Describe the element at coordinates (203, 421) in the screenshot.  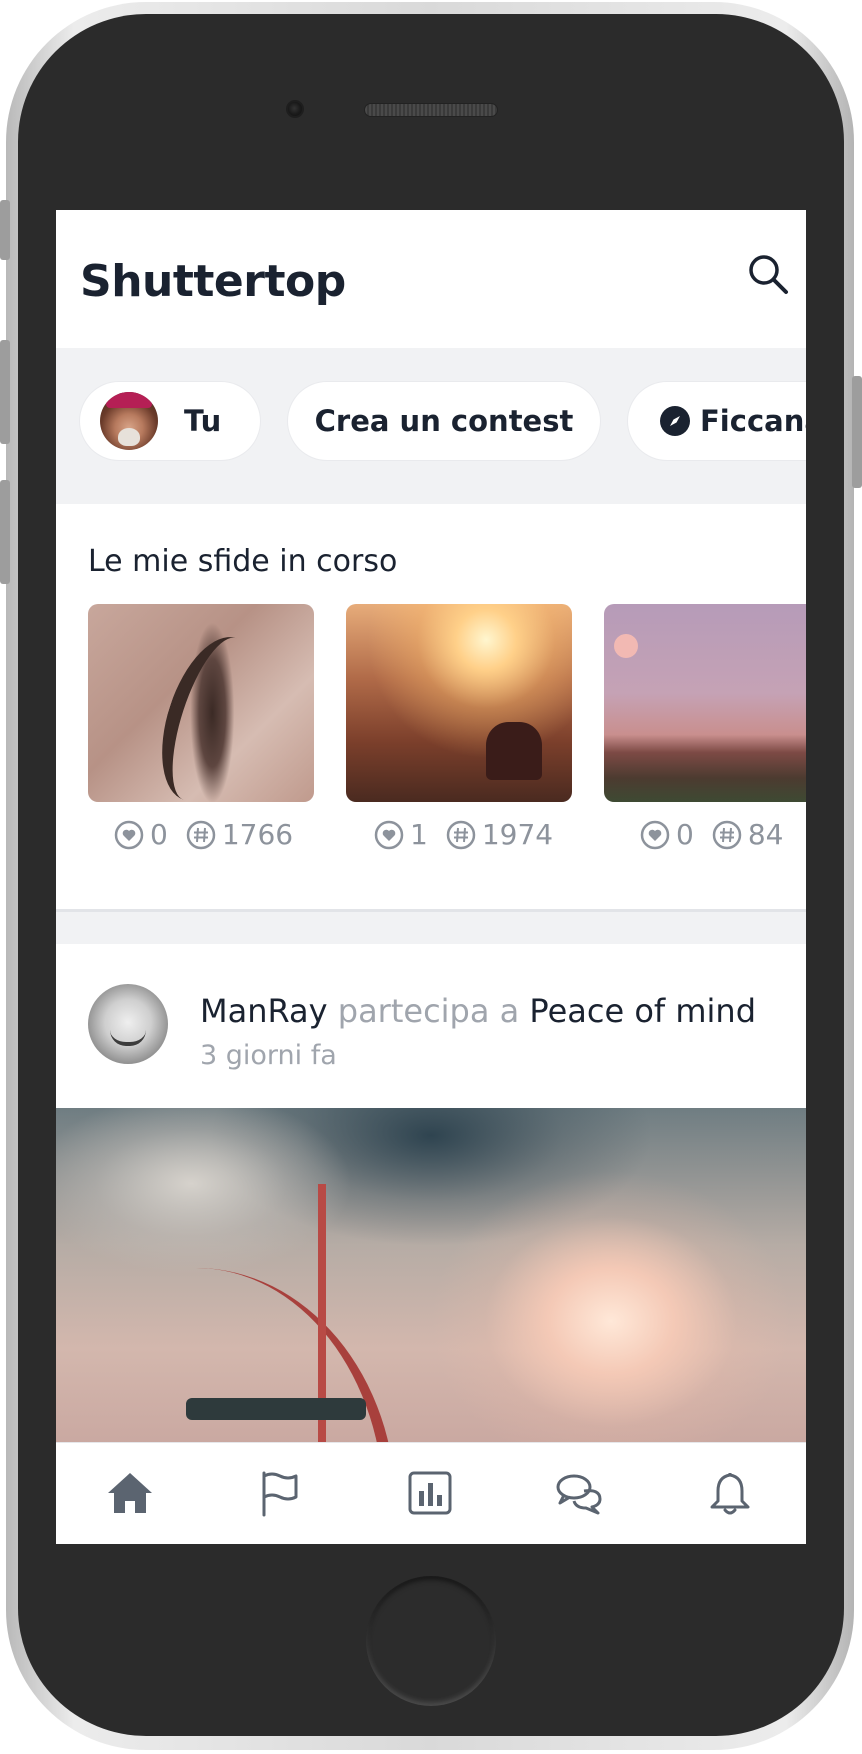
I see `profile-chip-label: Tu` at that location.